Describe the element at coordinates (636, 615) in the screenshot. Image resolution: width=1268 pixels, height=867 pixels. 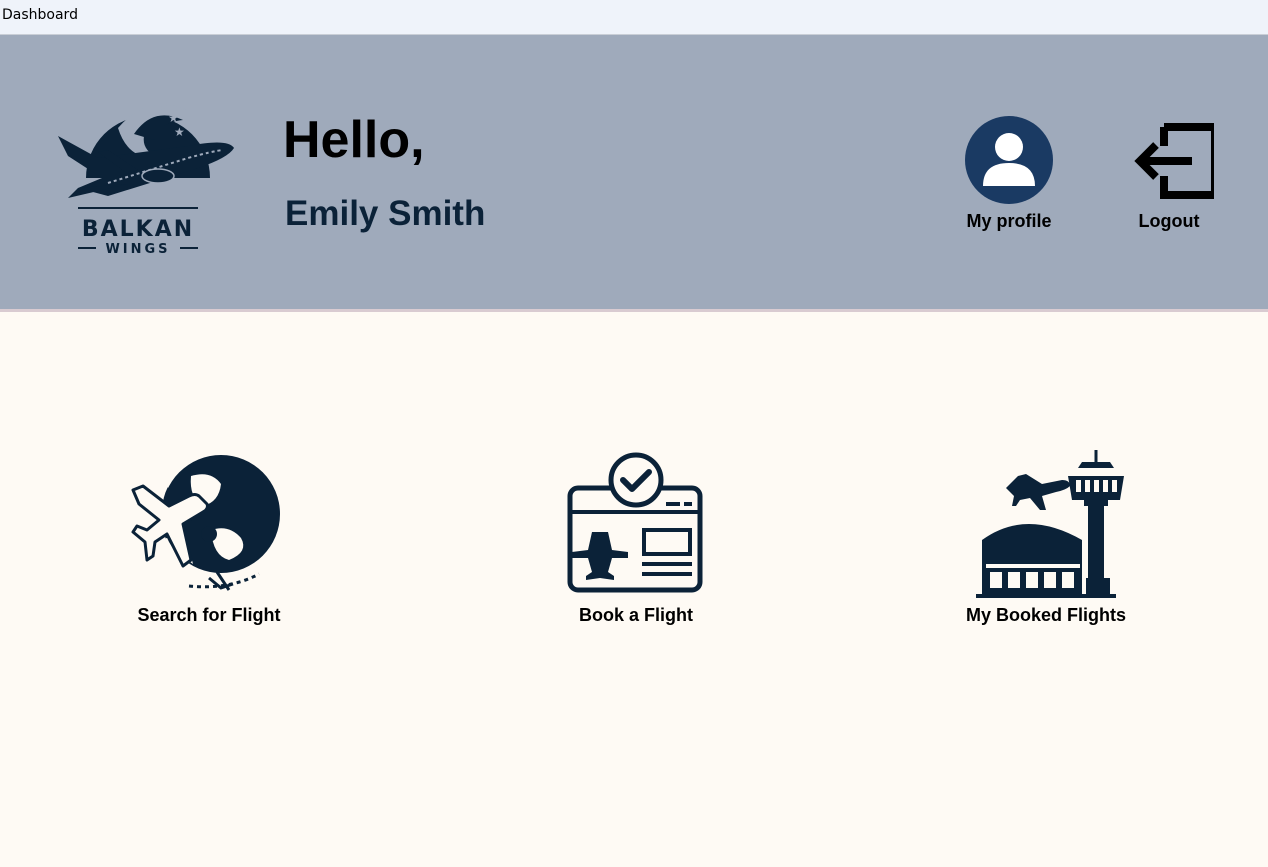
I see `book-flight-label: Book a Flight` at that location.